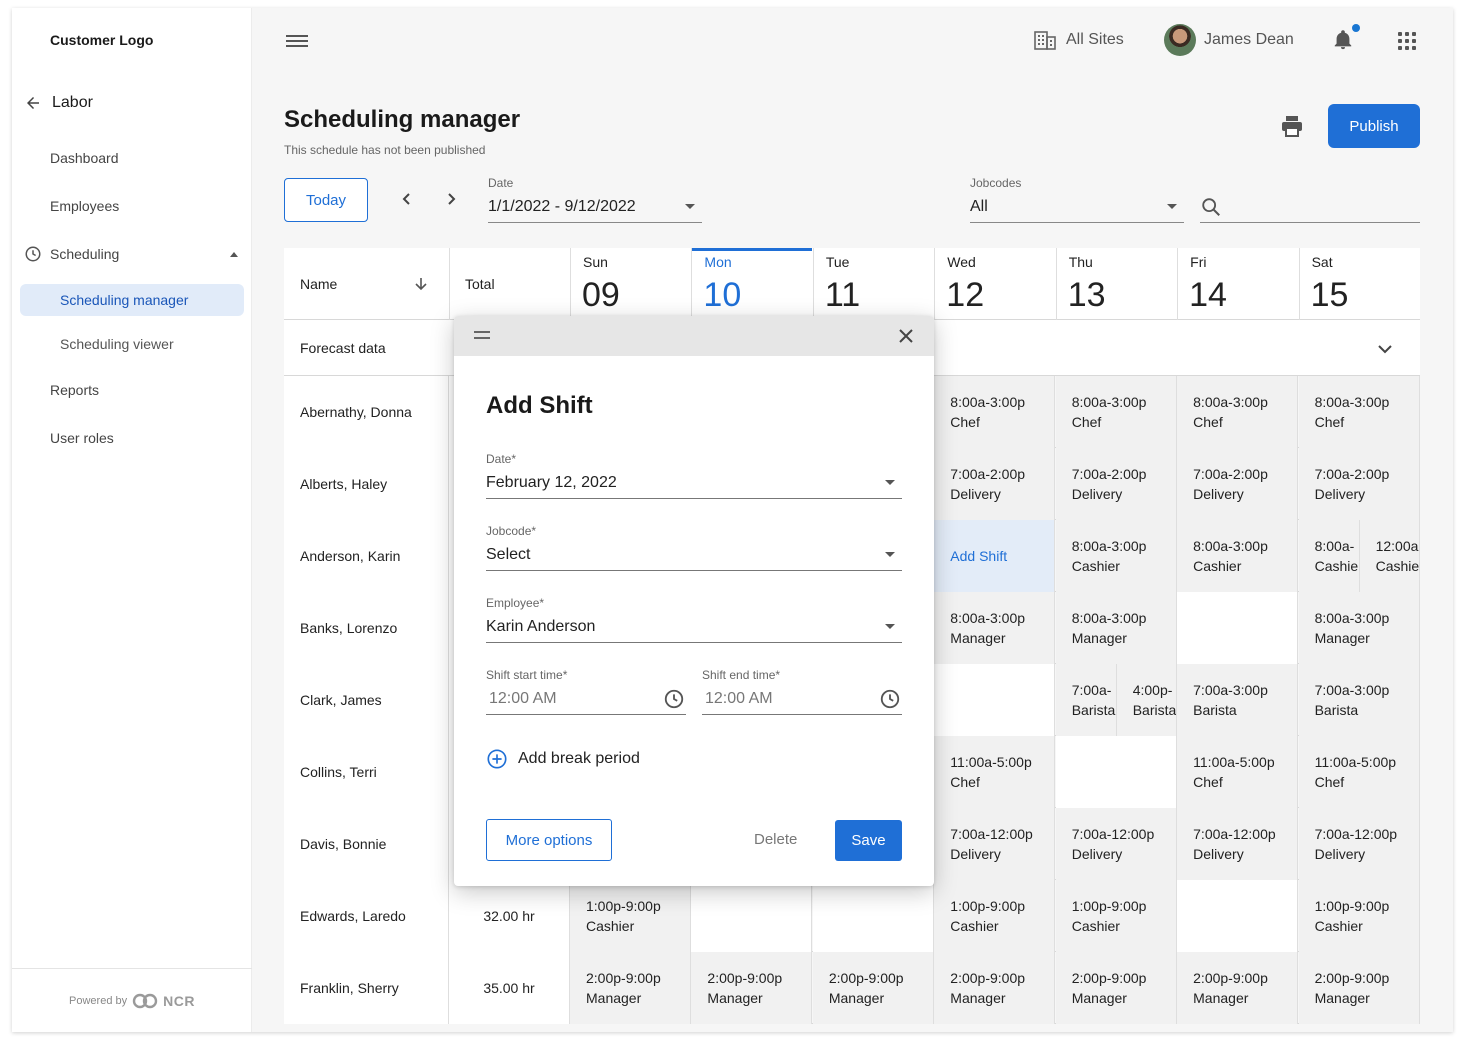 This screenshot has height=1048, width=1464. What do you see at coordinates (366, 700) in the screenshot?
I see `employee-name: Clark, James` at bounding box center [366, 700].